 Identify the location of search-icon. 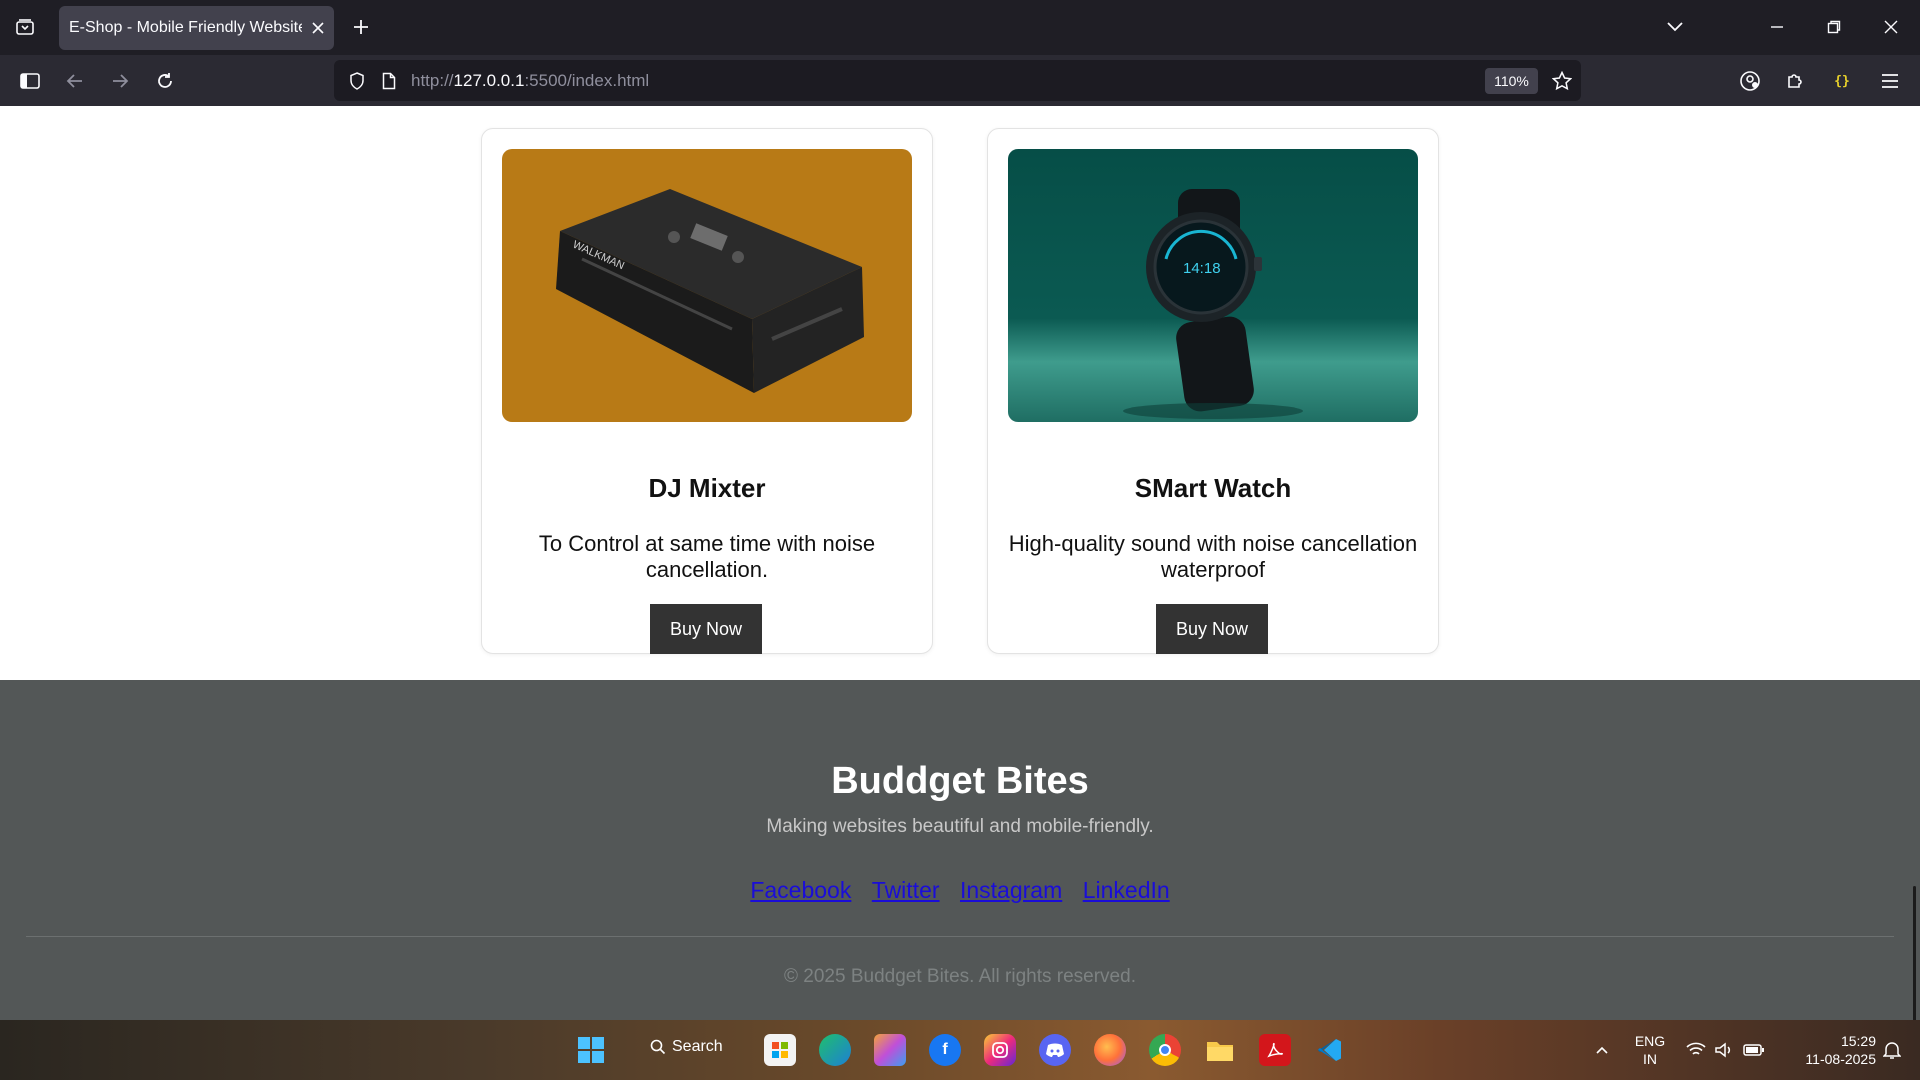
(658, 1047).